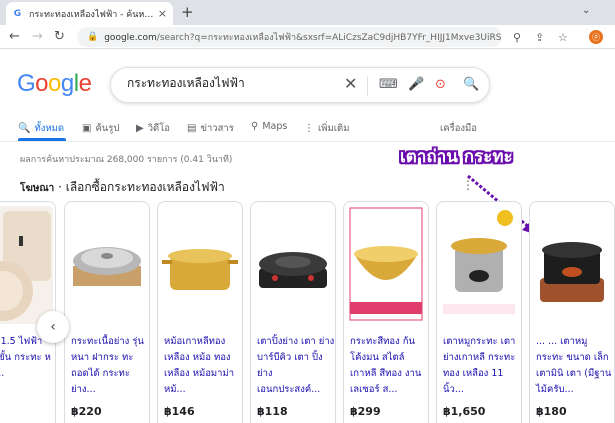  I want to click on annotation-label: เตาถ่าน กระทะ, so click(456, 157).